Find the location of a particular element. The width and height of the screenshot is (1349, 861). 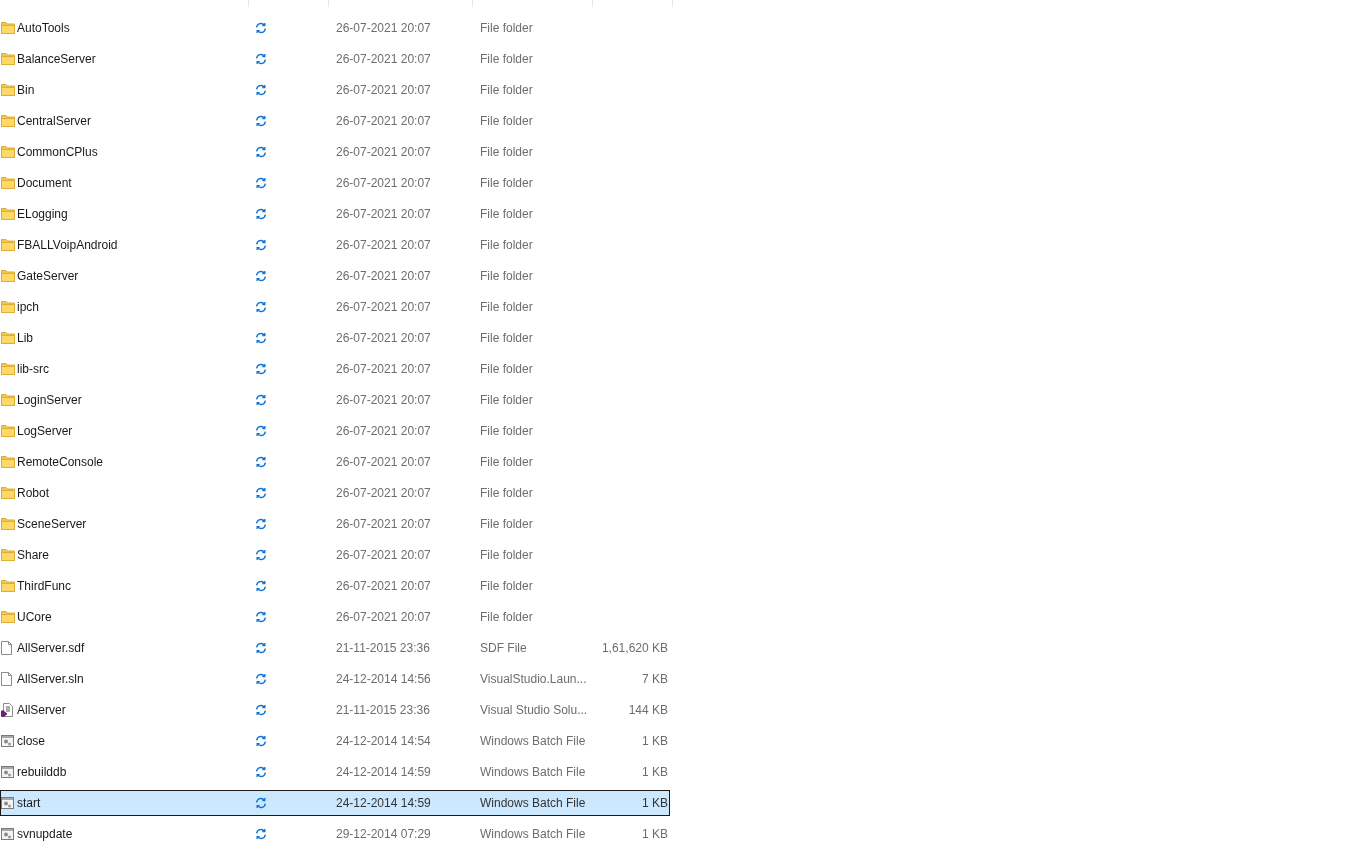

file-row: Share 26-07-2021 20:07 File folder is located at coordinates (335, 555).